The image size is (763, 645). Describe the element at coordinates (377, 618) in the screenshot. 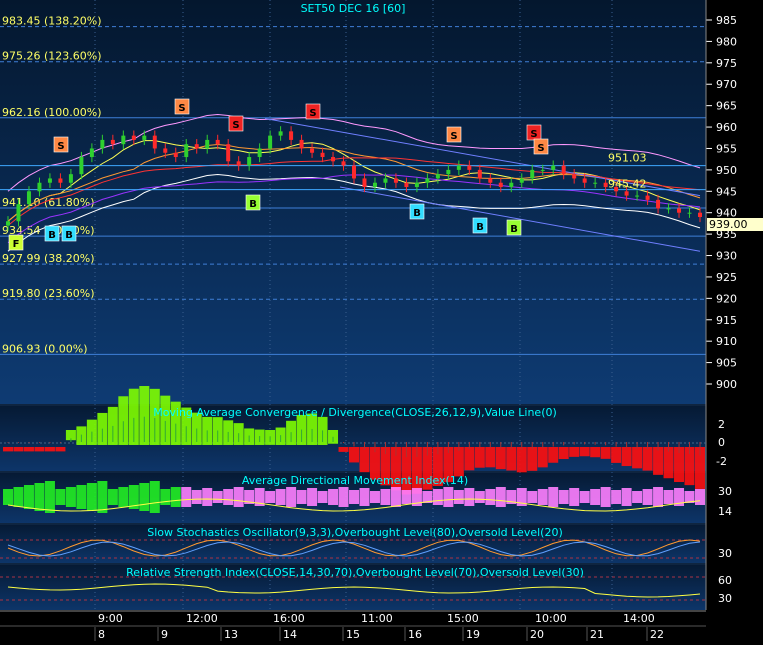

I see `time-label-3: 11:00` at that location.